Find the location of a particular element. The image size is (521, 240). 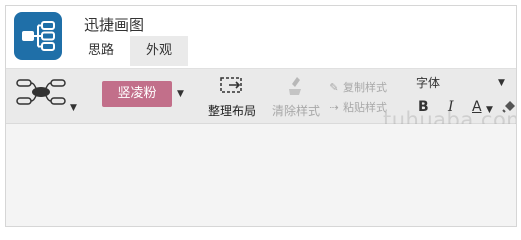

app-title: 迅捷画图 is located at coordinates (114, 25).